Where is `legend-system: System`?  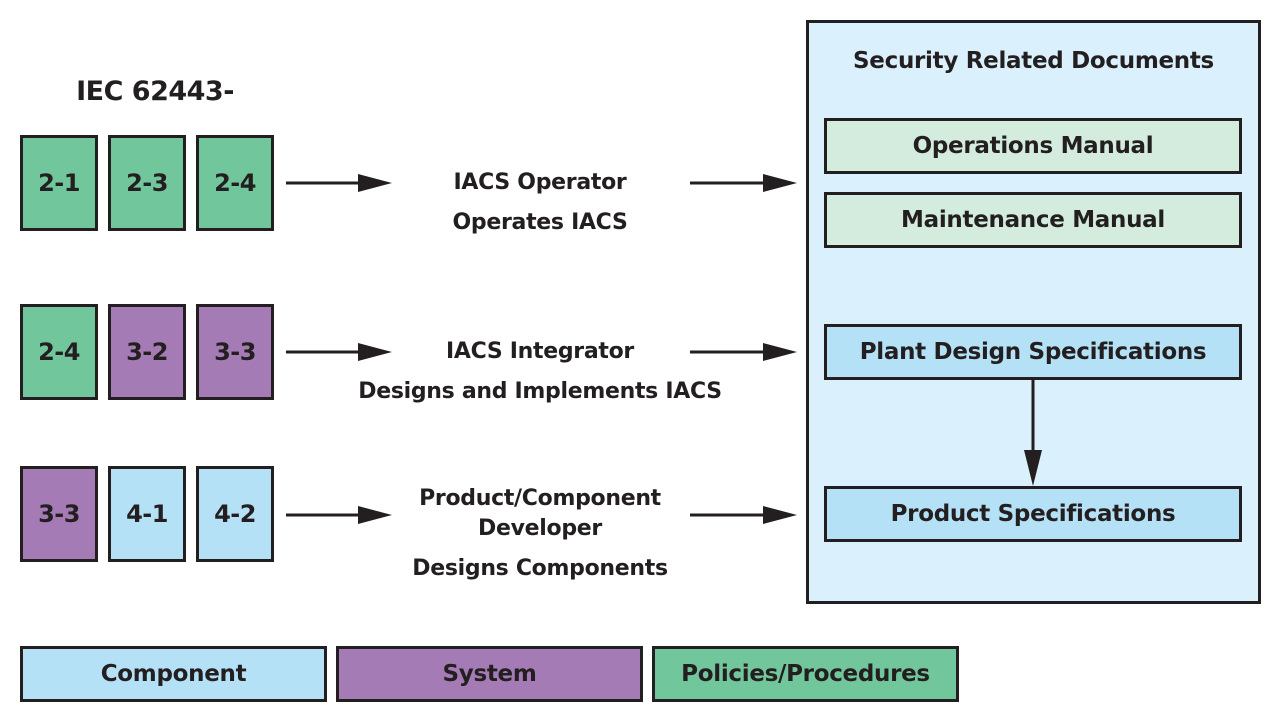 legend-system: System is located at coordinates (489, 674).